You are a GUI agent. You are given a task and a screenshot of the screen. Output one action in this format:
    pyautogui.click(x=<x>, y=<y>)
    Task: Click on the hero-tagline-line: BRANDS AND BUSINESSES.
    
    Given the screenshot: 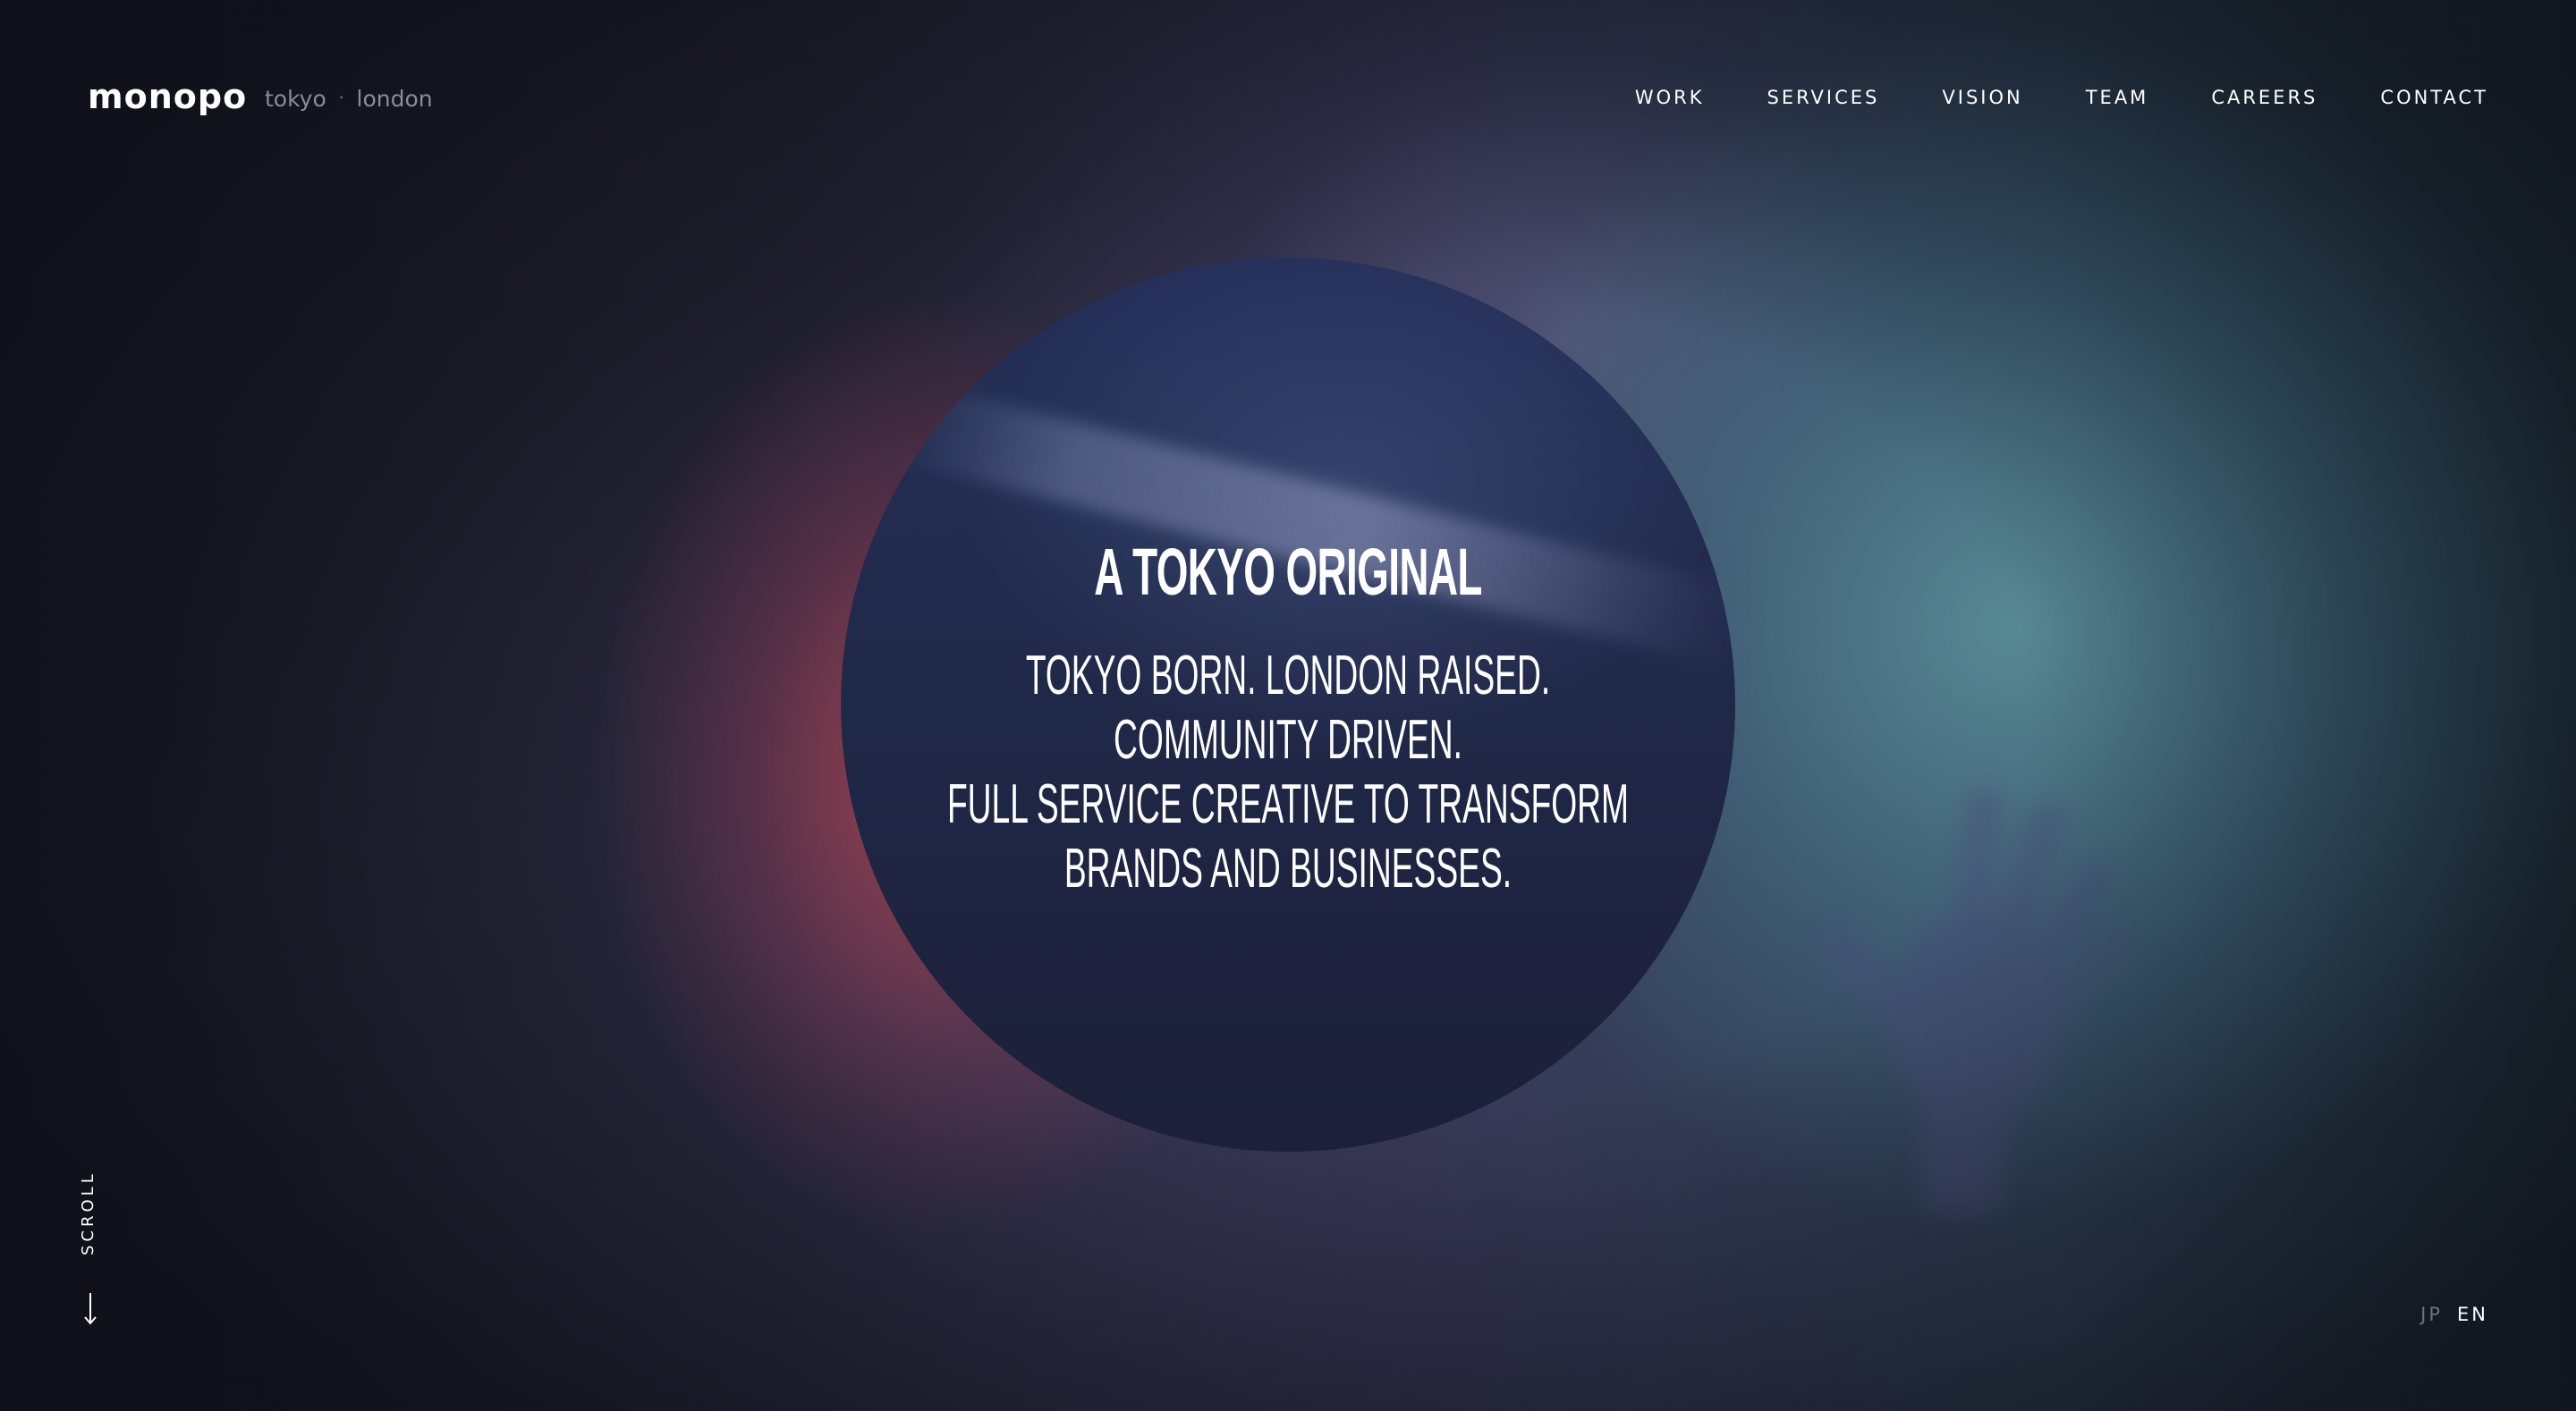 What is the action you would take?
    pyautogui.click(x=1288, y=869)
    